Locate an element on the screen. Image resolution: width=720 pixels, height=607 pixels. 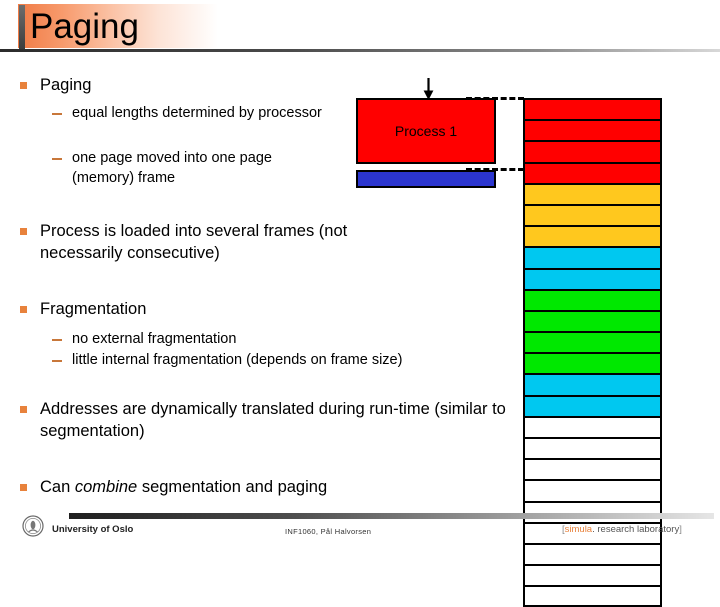
footer-brand-rest: . research laboratory is located at coordinates (636, 529).